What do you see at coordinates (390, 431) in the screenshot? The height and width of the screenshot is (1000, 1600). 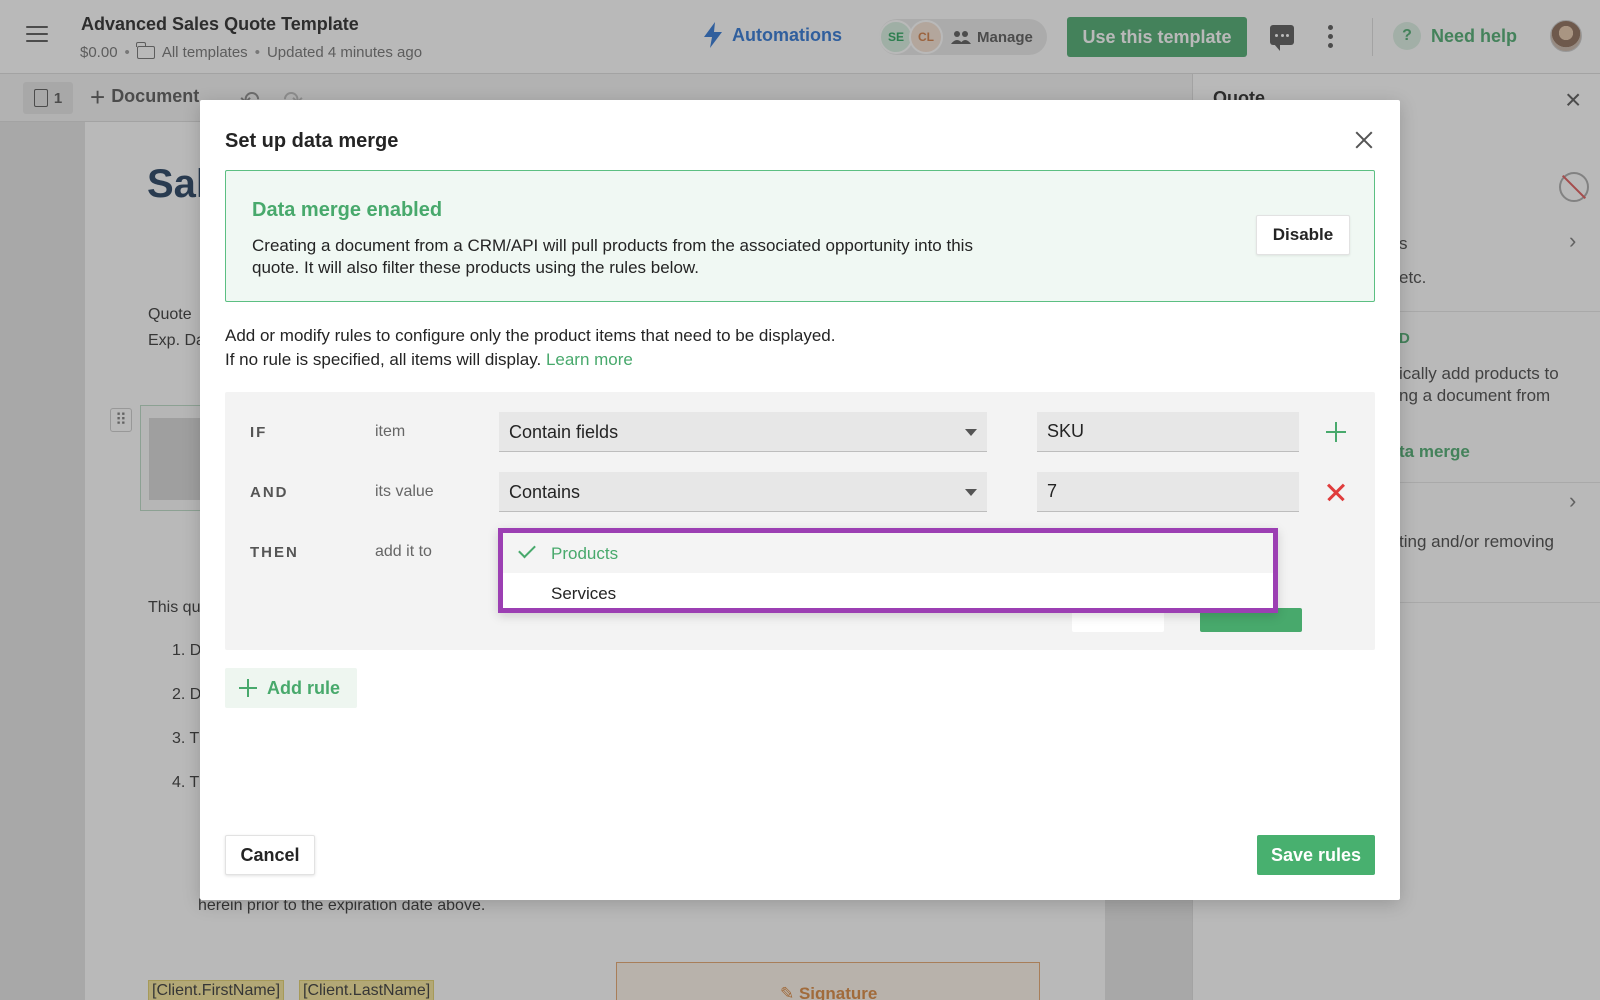 I see `if-sublabel: item` at bounding box center [390, 431].